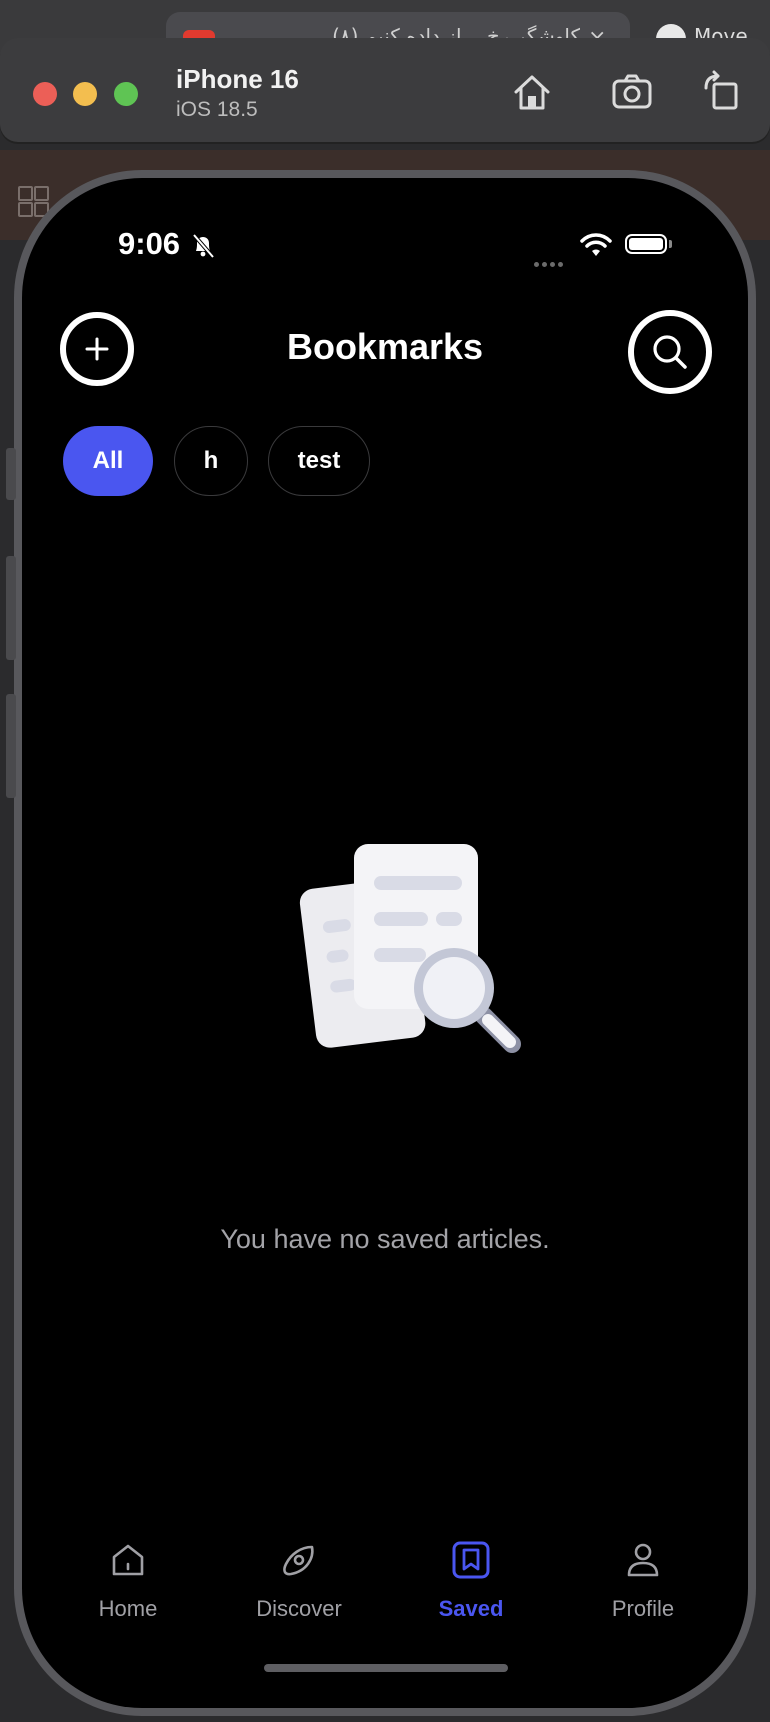 The width and height of the screenshot is (770, 1722). Describe the element at coordinates (149, 243) in the screenshot. I see `status-time: 9:06` at that location.